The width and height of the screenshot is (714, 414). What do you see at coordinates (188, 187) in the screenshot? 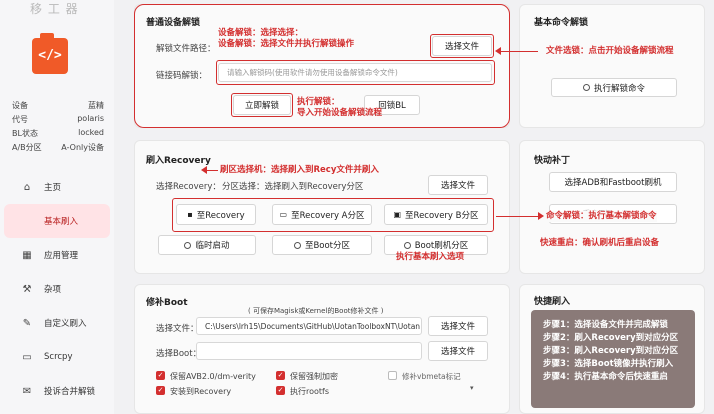
I see `recovery-select-label: 选择Recovery：` at bounding box center [188, 187].